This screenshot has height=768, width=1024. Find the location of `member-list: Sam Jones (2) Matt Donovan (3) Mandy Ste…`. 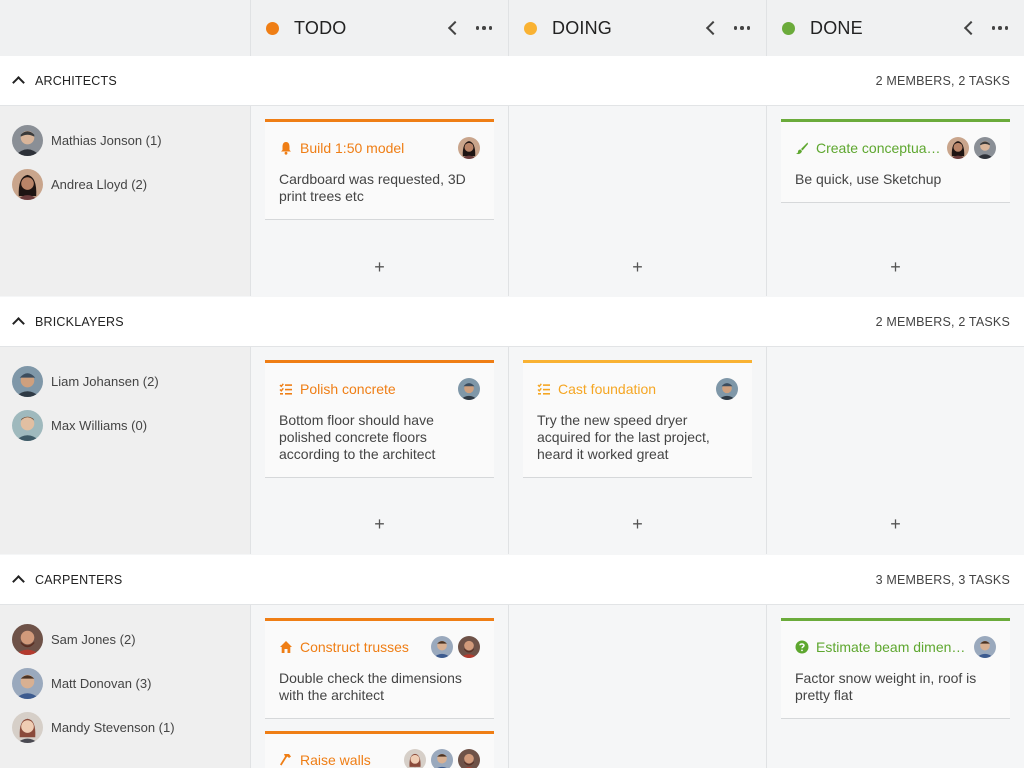

member-list: Sam Jones (2) Matt Donovan (3) Mandy Ste… is located at coordinates (125, 686).